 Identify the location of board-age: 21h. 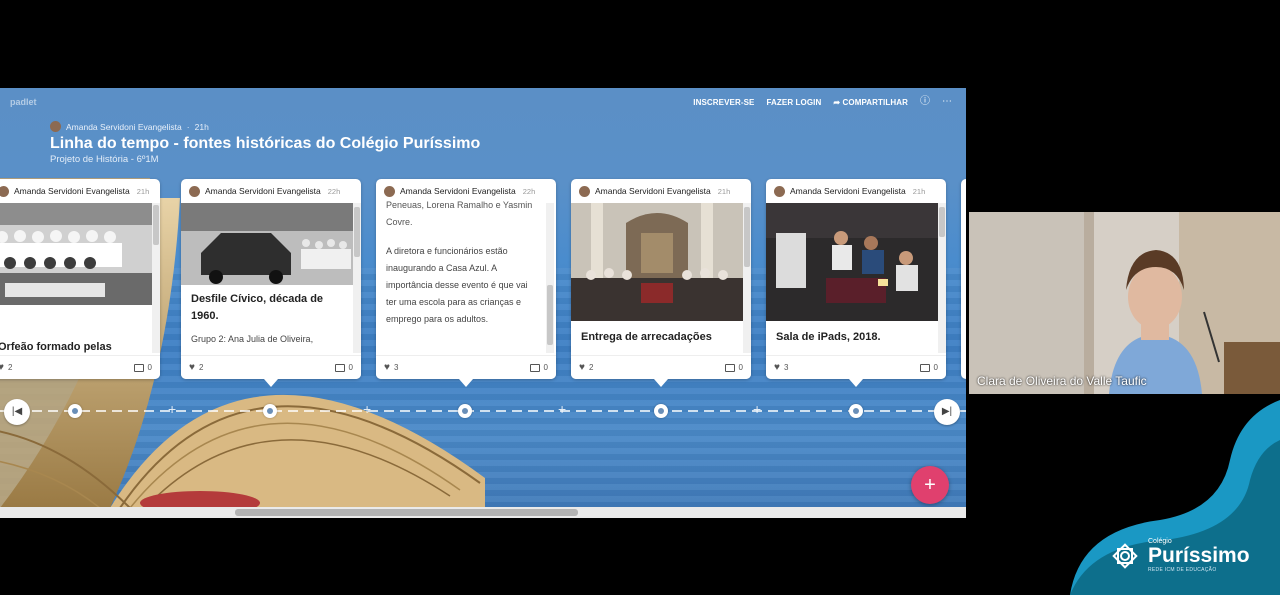
(201, 126).